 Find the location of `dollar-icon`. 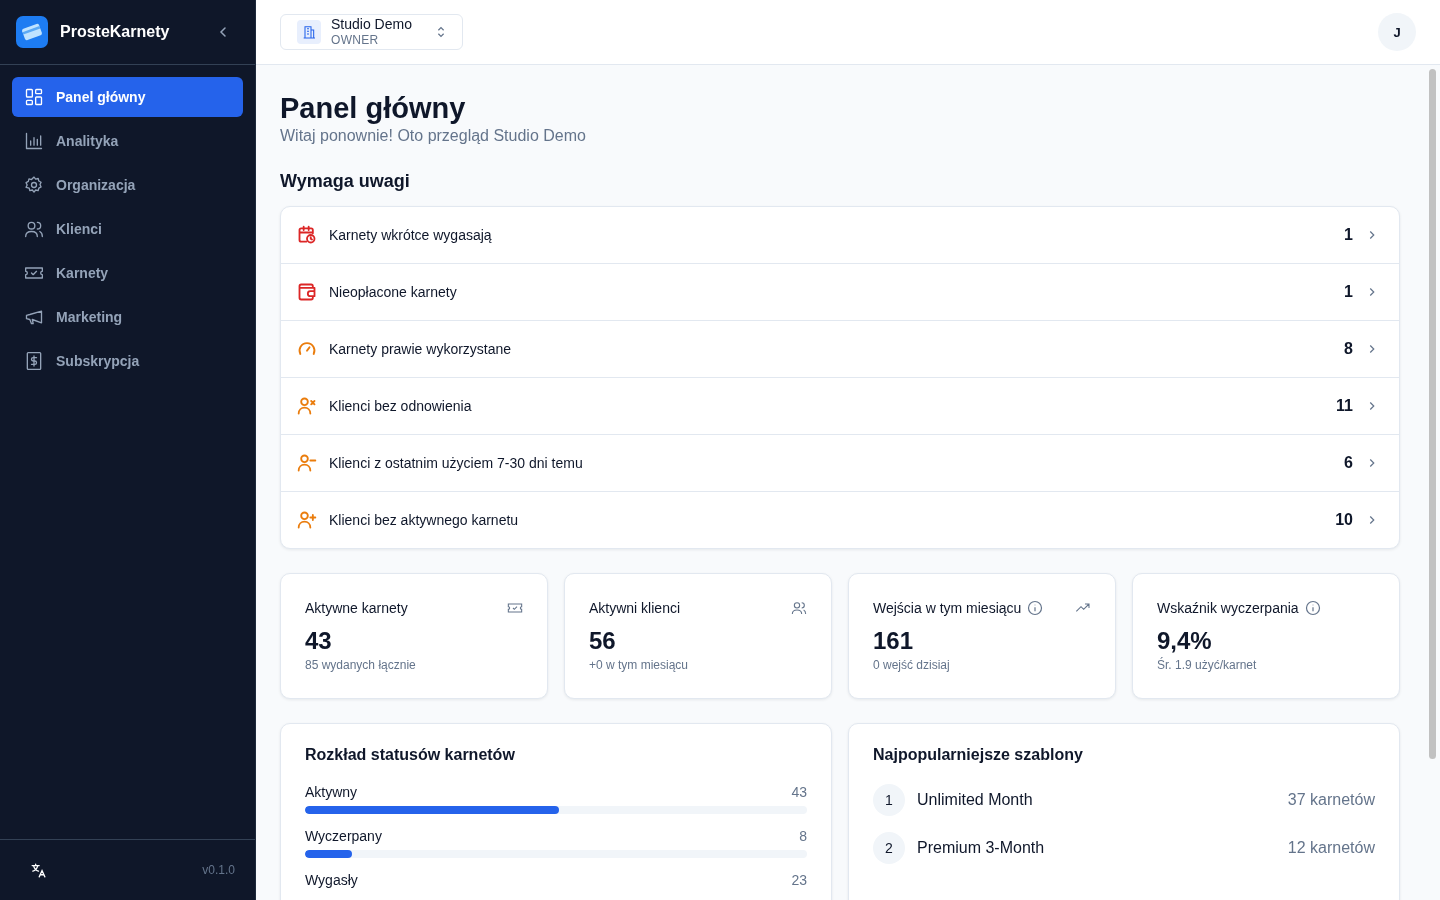

dollar-icon is located at coordinates (34, 361).